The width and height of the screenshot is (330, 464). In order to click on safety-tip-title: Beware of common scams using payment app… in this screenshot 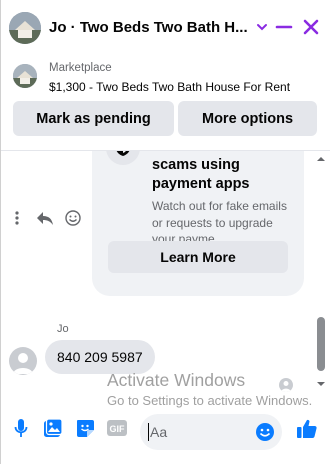, I will do `click(219, 171)`.